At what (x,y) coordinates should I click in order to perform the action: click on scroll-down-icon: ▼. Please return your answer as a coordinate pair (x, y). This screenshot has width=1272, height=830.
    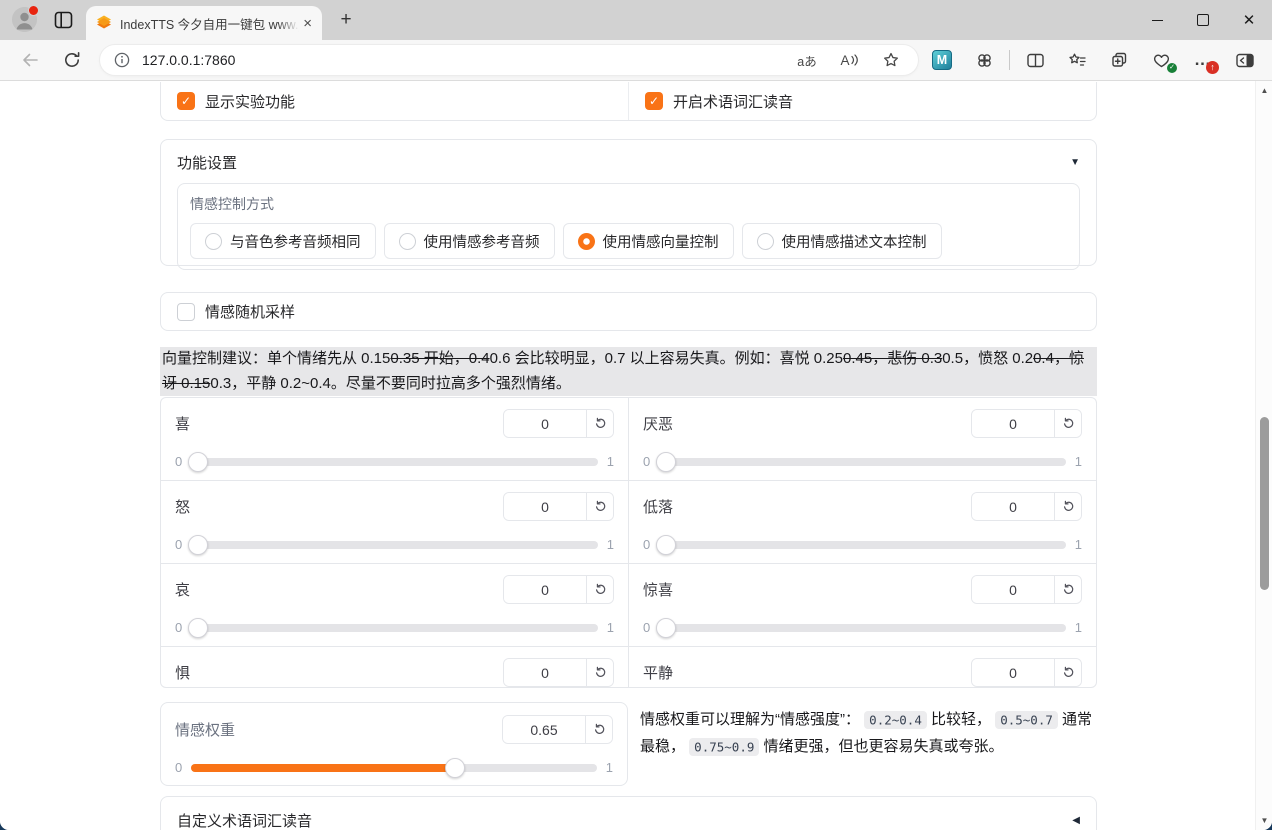
    Looking at the image, I should click on (1264, 820).